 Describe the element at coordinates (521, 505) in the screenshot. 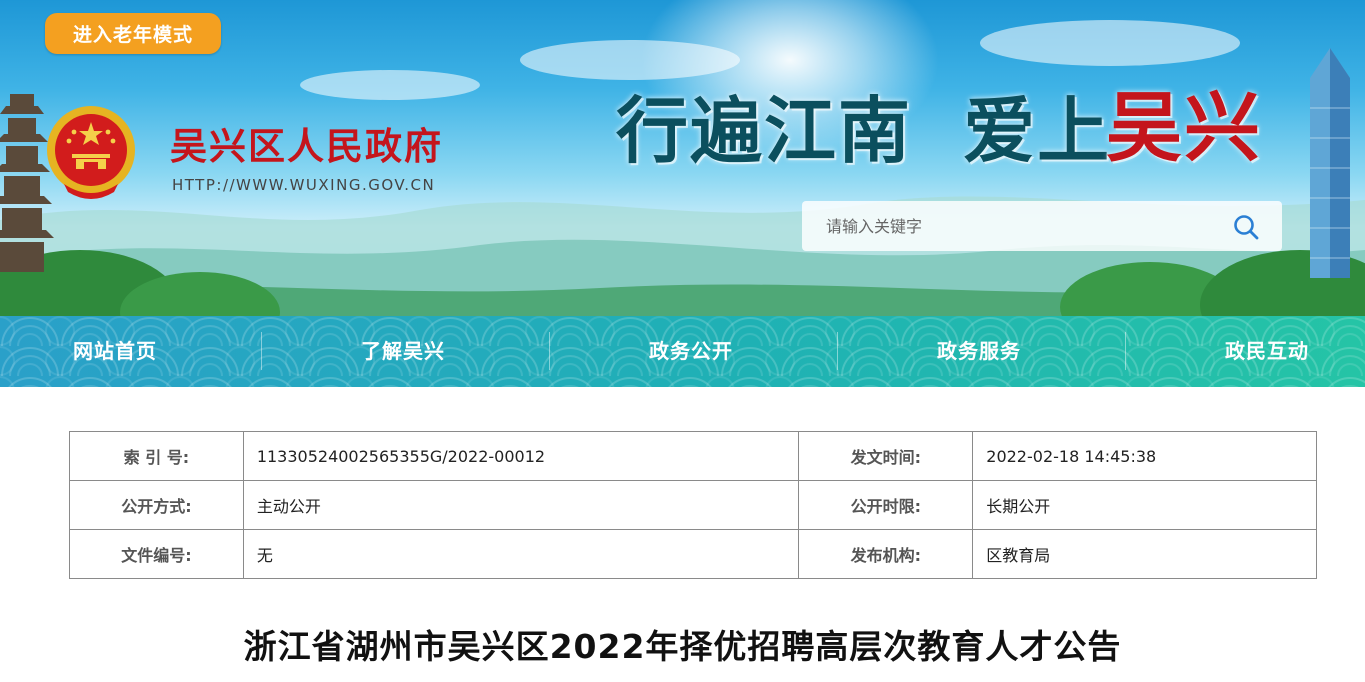

I see `disclosure-method-value: 主动公开` at that location.